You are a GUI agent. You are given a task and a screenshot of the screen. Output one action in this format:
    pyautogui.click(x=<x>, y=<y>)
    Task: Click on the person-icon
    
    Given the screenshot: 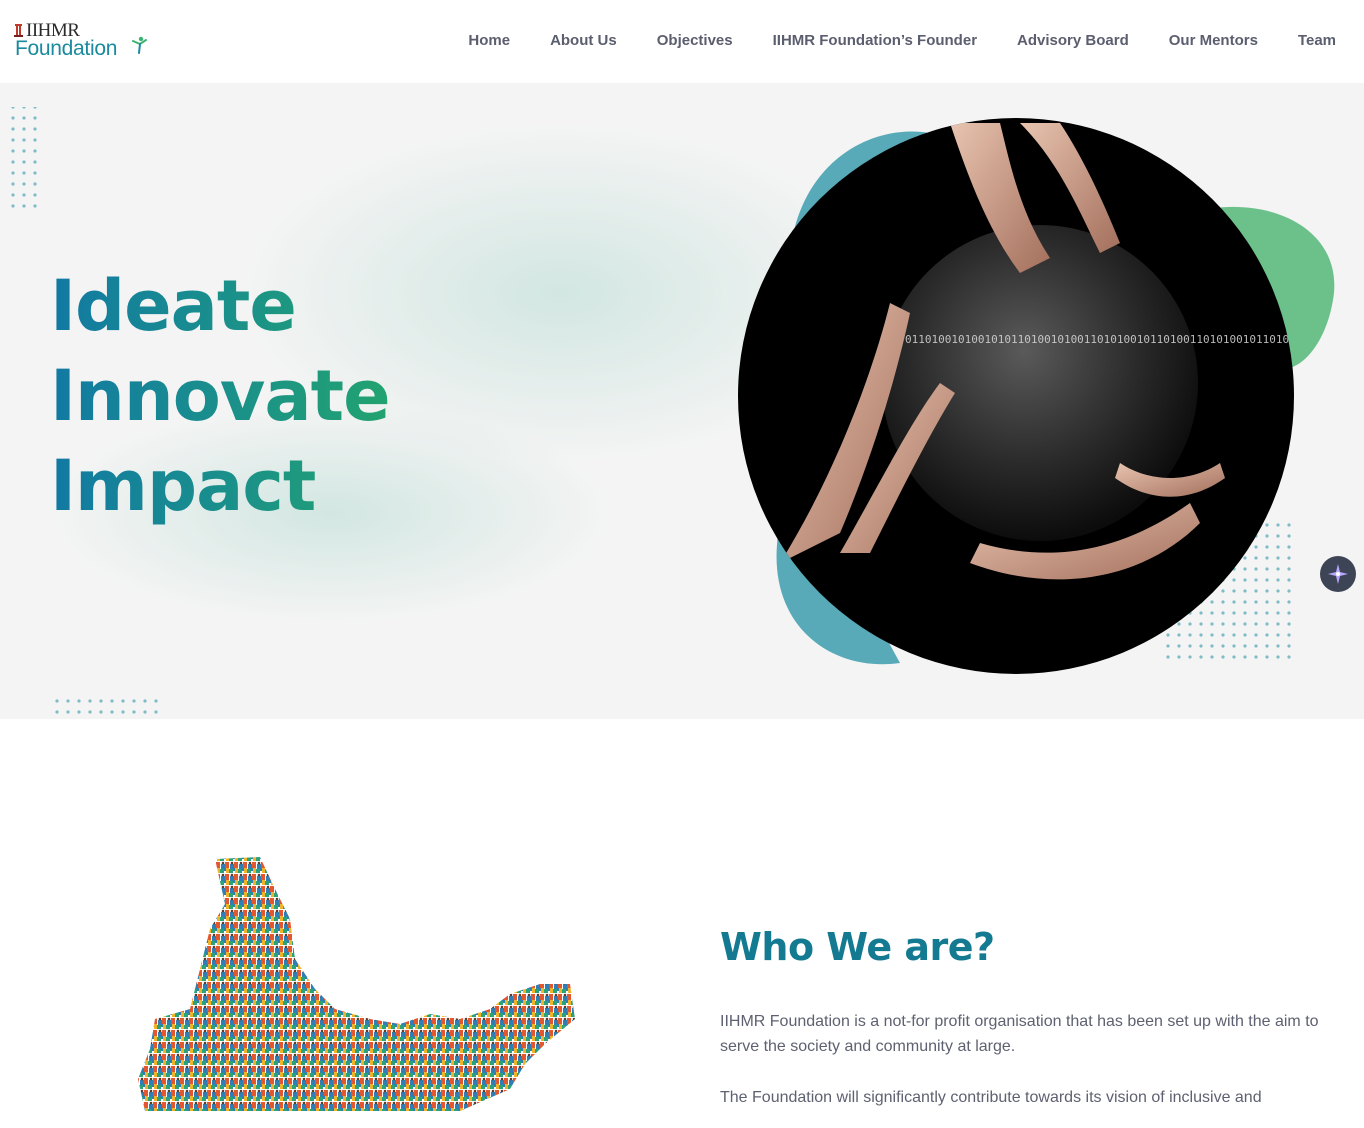 What is the action you would take?
    pyautogui.click(x=139, y=45)
    